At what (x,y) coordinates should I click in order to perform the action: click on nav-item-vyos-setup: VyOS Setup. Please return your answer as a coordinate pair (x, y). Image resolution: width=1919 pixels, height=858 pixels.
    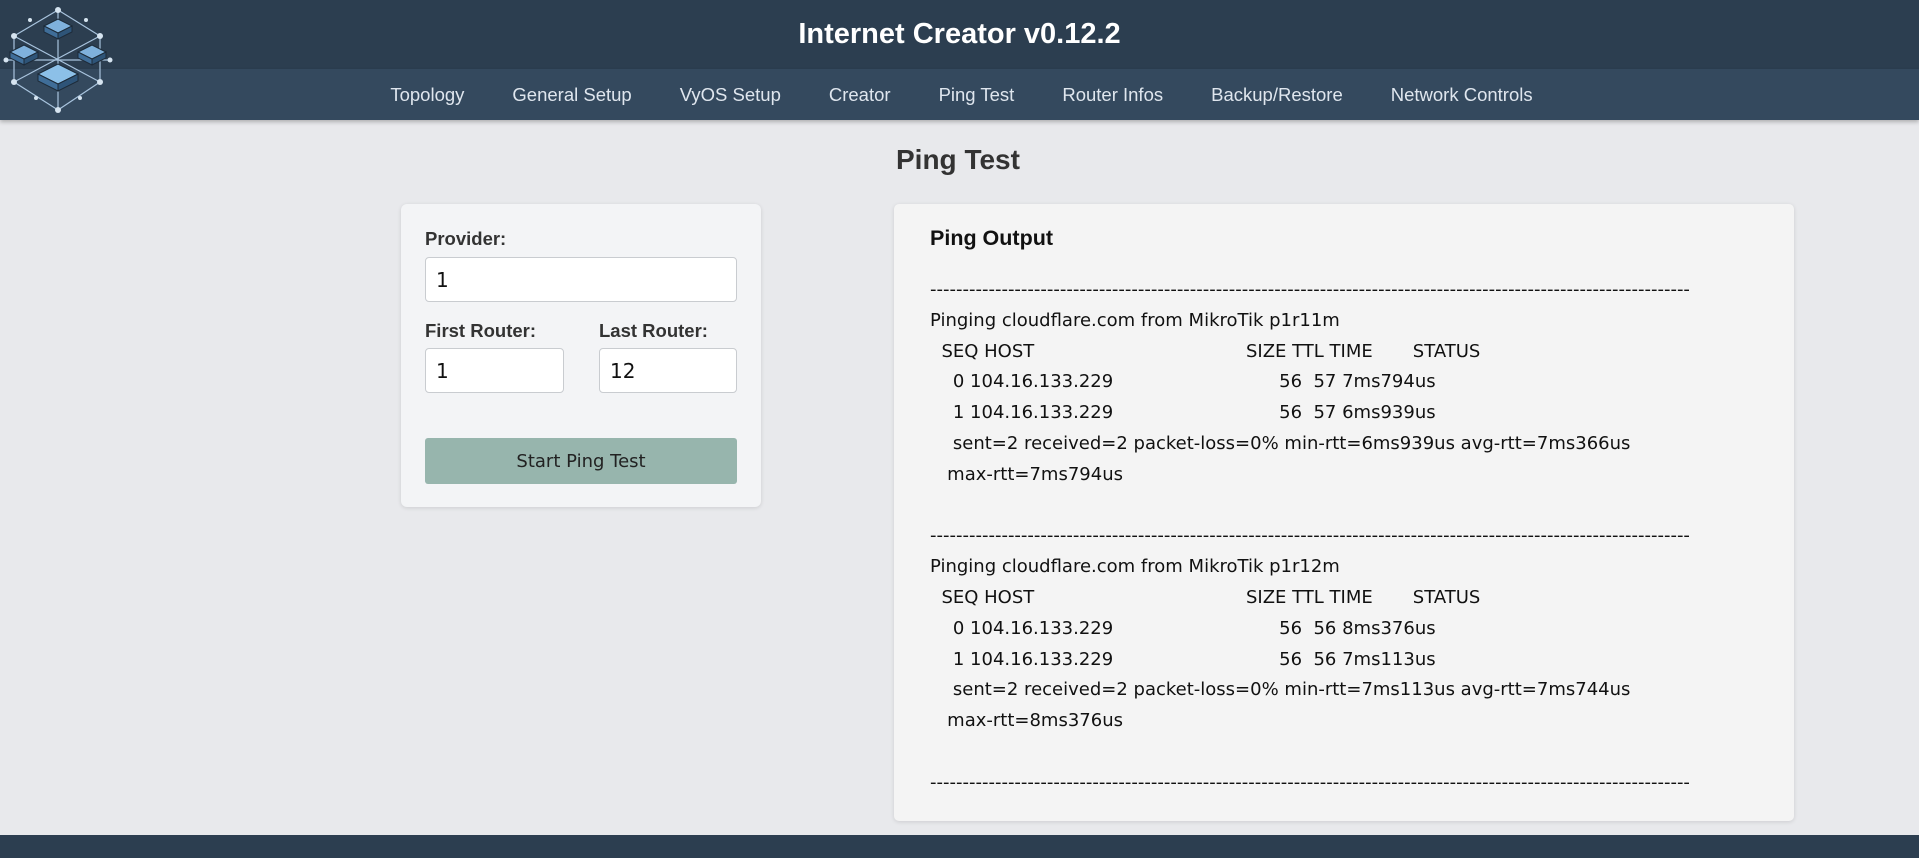
    Looking at the image, I should click on (730, 95).